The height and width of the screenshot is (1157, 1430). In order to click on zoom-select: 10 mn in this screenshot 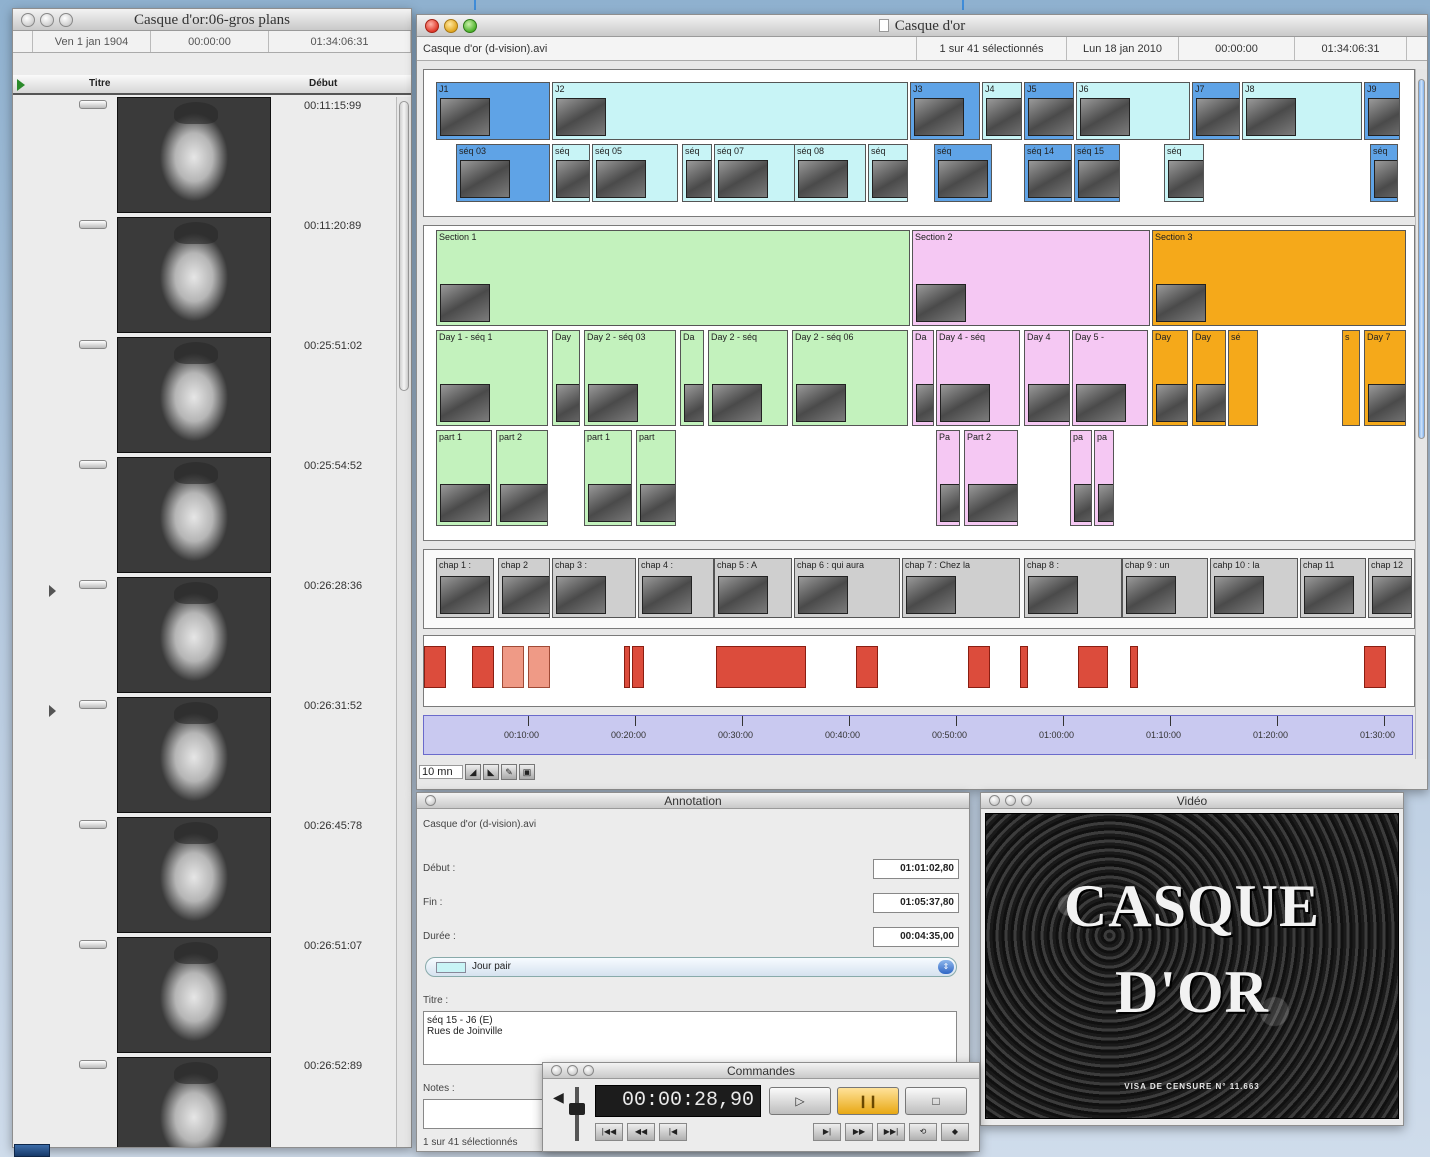, I will do `click(441, 772)`.